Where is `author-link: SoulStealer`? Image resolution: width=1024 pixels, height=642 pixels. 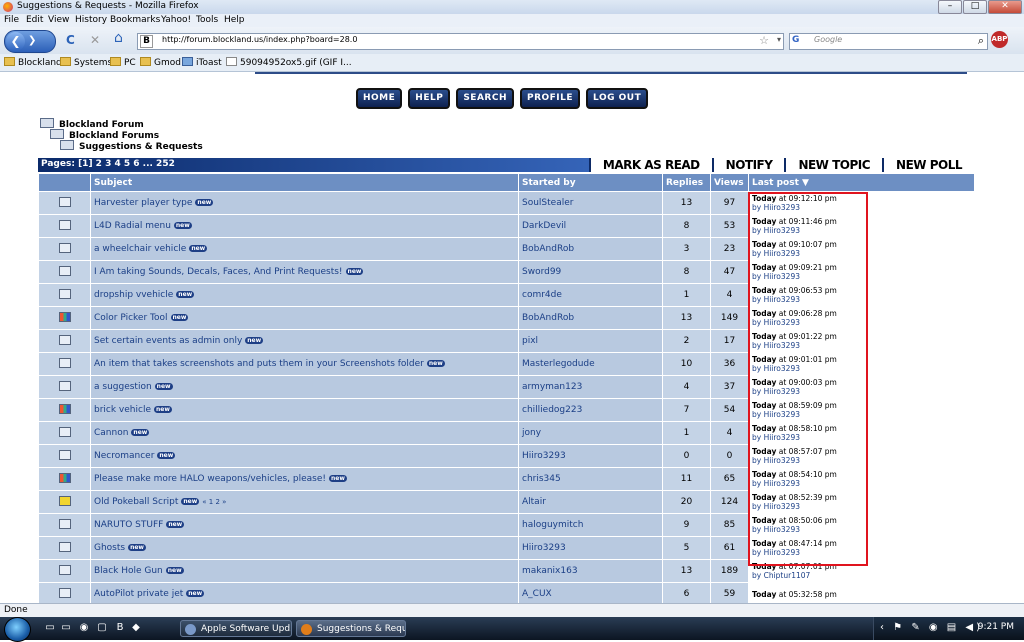 author-link: SoulStealer is located at coordinates (547, 203).